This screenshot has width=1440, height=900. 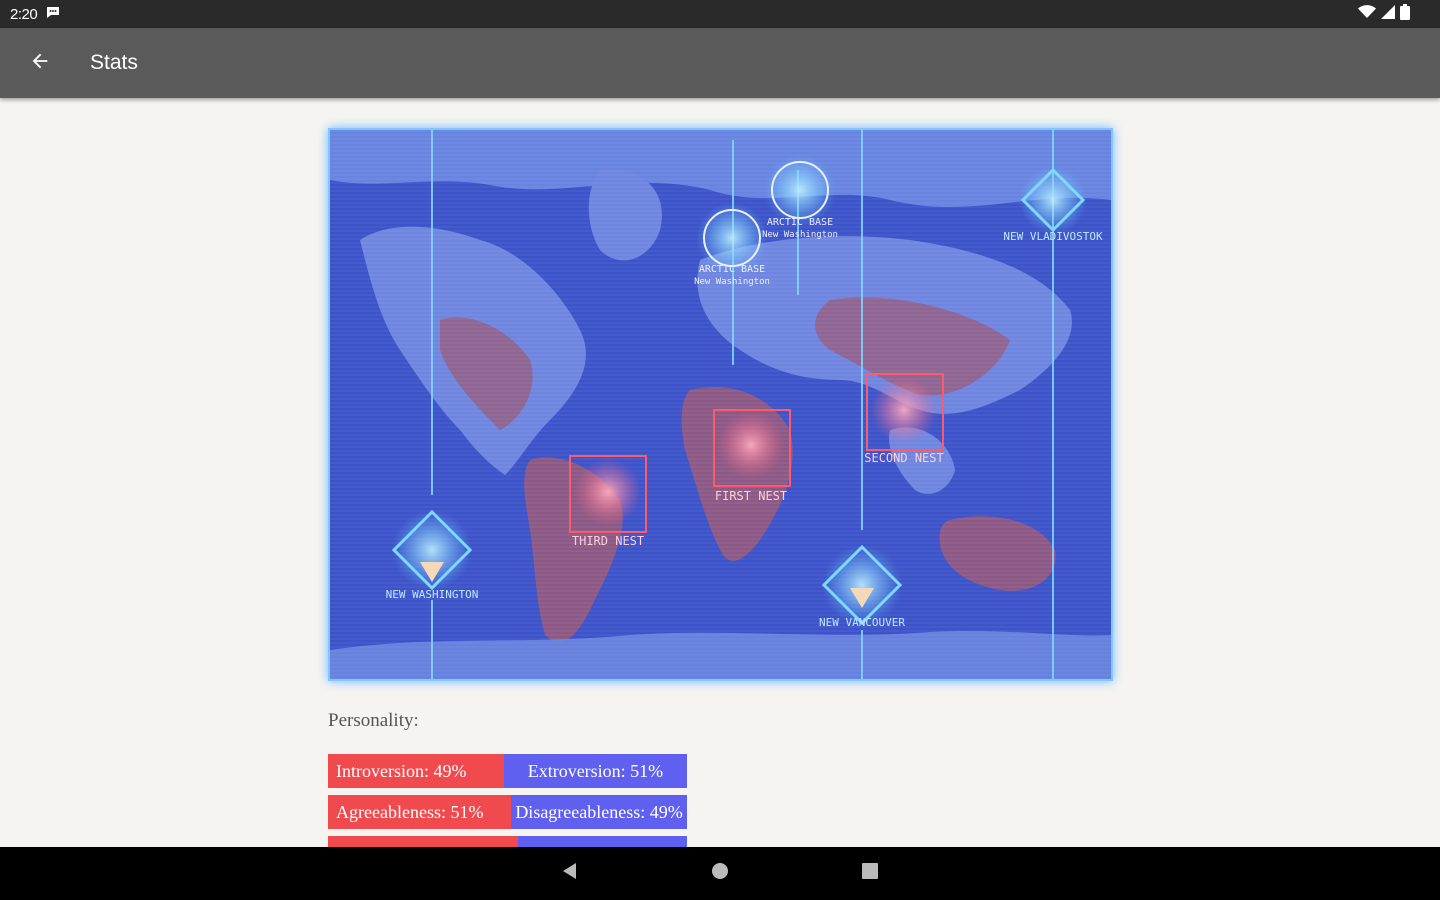 What do you see at coordinates (423, 841) in the screenshot?
I see `trait-bar-left` at bounding box center [423, 841].